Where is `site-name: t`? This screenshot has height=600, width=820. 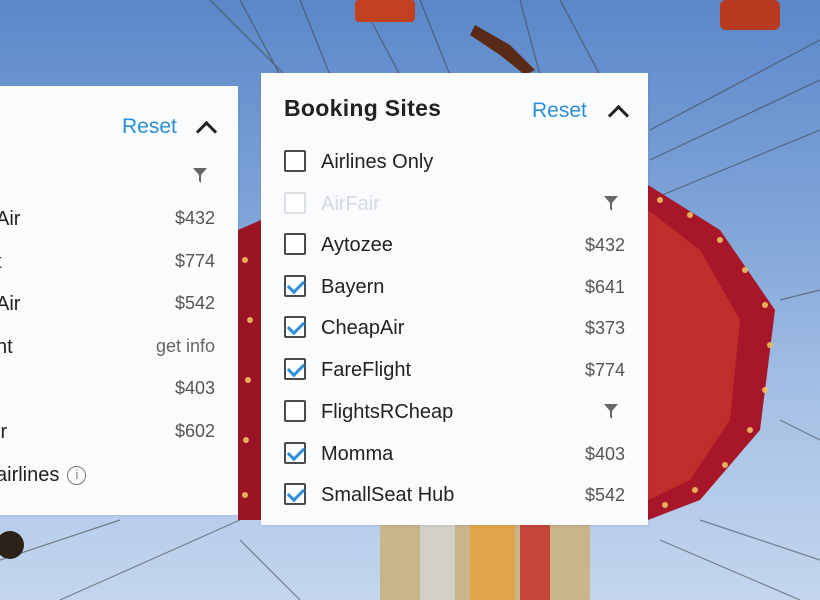 site-name: t is located at coordinates (1, 262).